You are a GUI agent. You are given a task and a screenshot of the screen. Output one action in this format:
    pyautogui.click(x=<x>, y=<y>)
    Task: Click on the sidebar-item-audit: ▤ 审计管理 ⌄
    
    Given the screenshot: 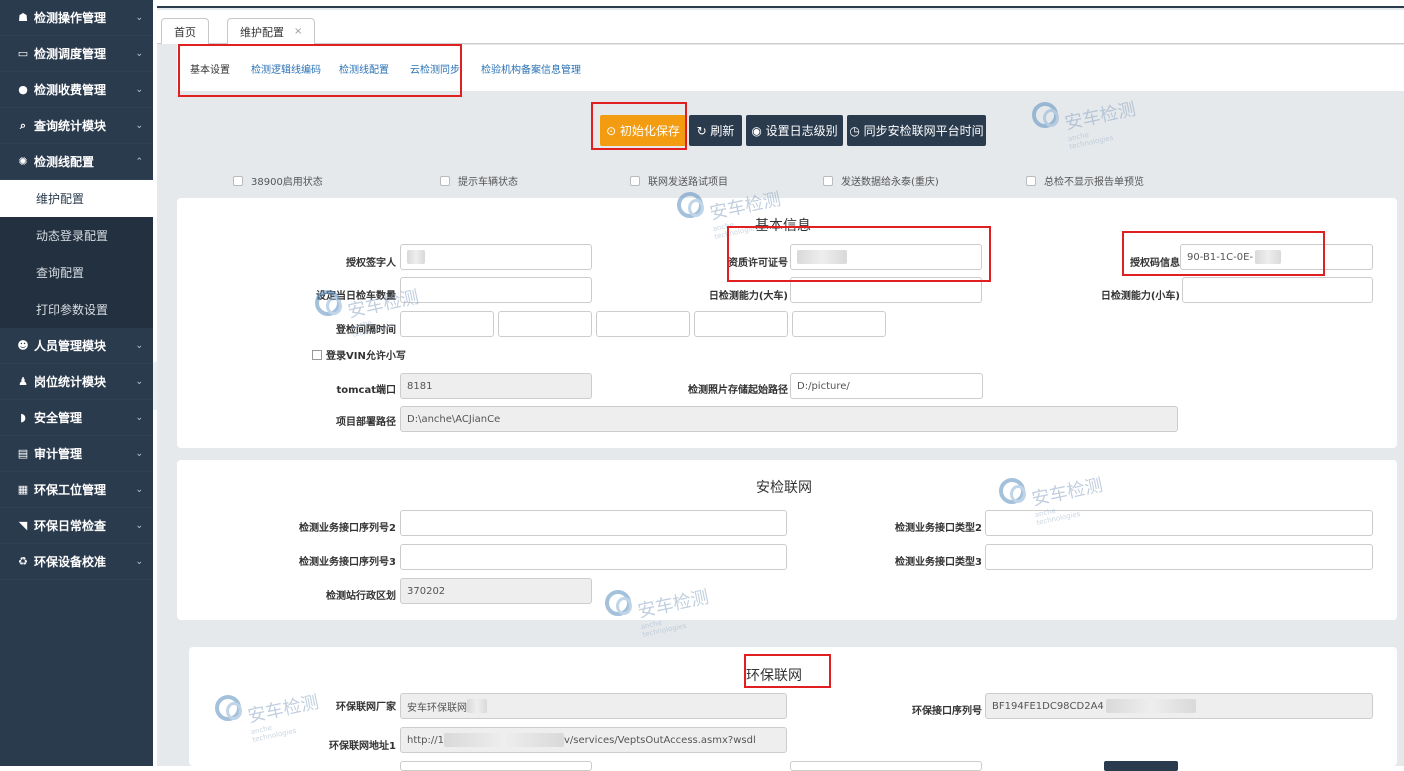 What is the action you would take?
    pyautogui.click(x=76, y=454)
    